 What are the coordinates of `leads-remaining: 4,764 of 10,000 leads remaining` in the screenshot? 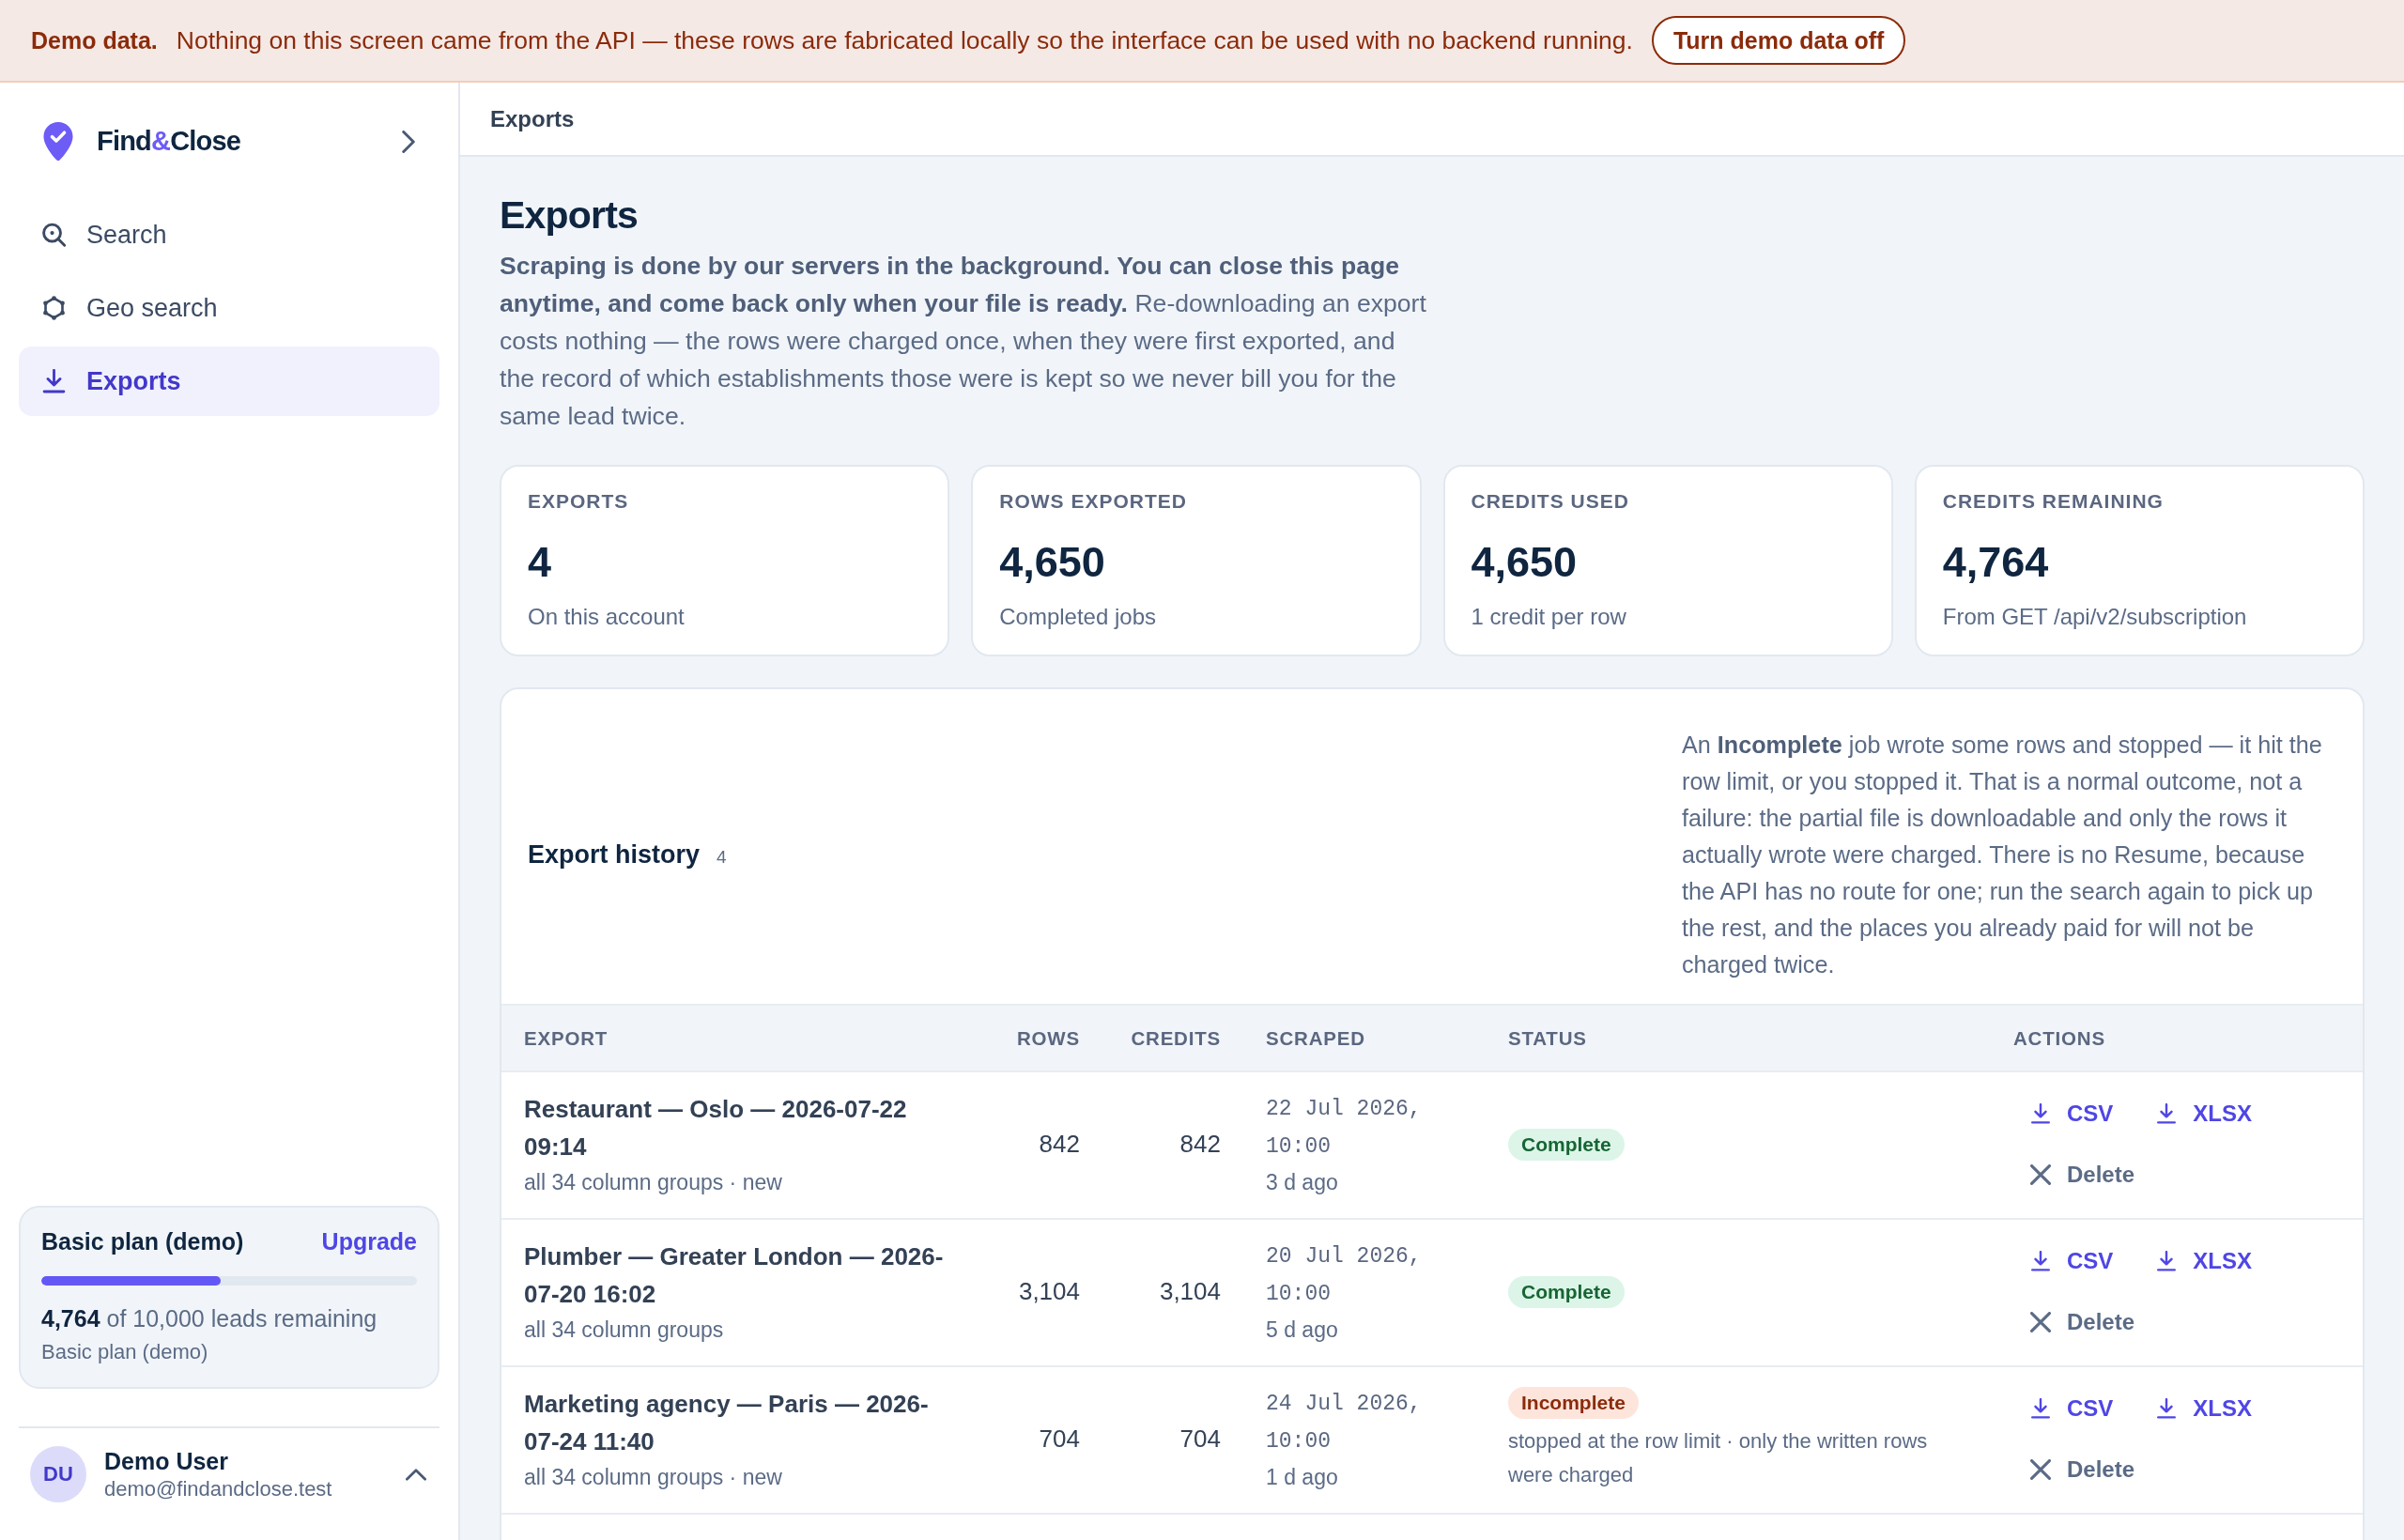 It's located at (209, 1318).